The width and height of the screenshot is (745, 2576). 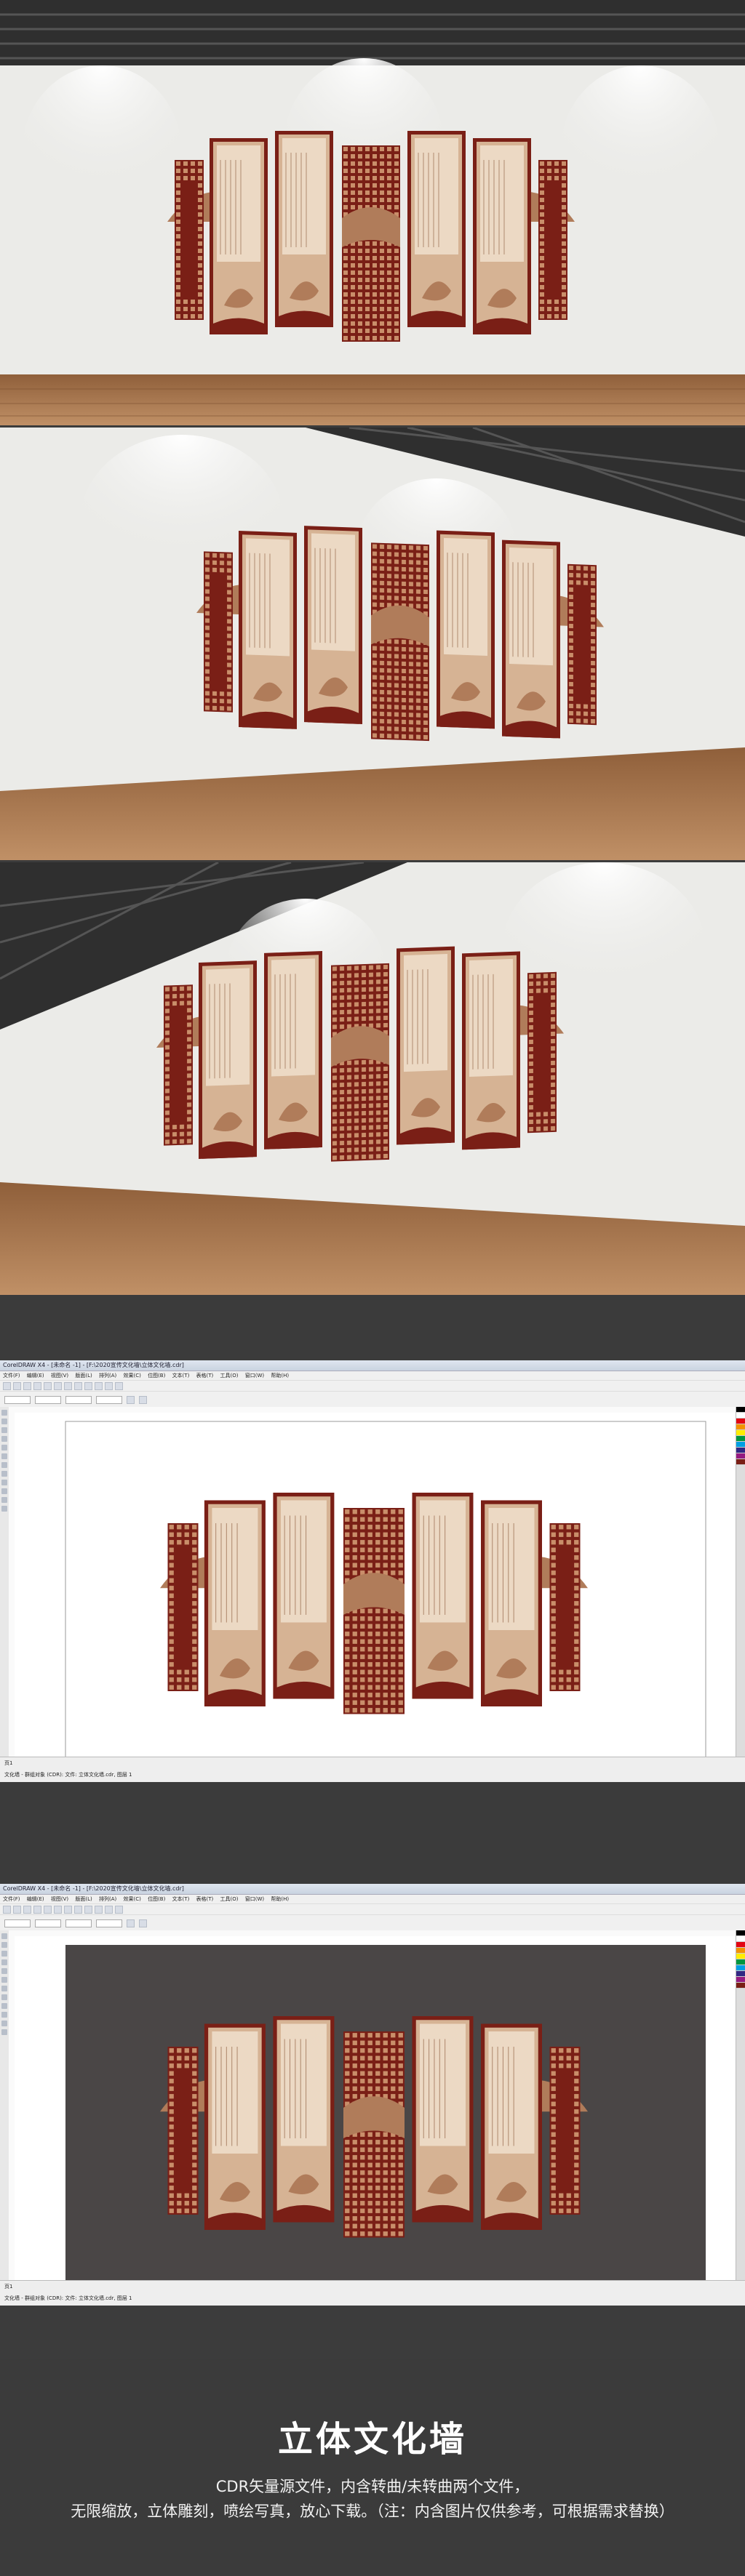 What do you see at coordinates (254, 1899) in the screenshot?
I see `menu-item: 窗口(W)` at bounding box center [254, 1899].